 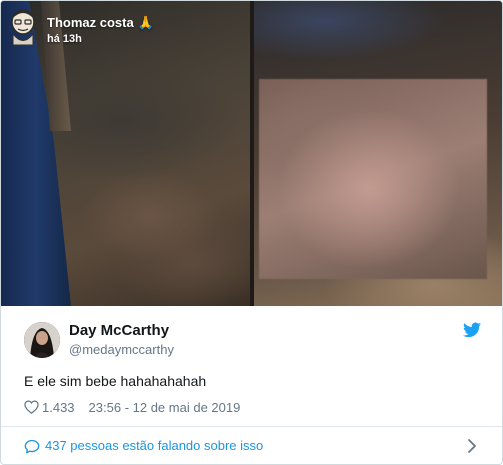 What do you see at coordinates (121, 349) in the screenshot?
I see `author-handle: @medaymccarthy` at bounding box center [121, 349].